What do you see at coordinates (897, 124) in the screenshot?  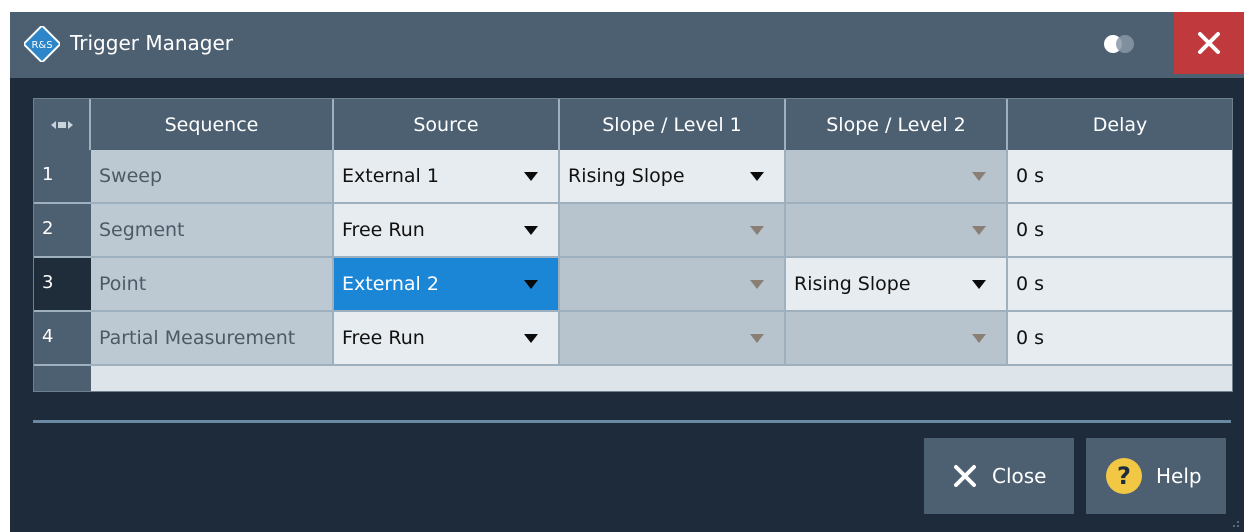 I see `header-slope-level-2: Slope / Level 2` at bounding box center [897, 124].